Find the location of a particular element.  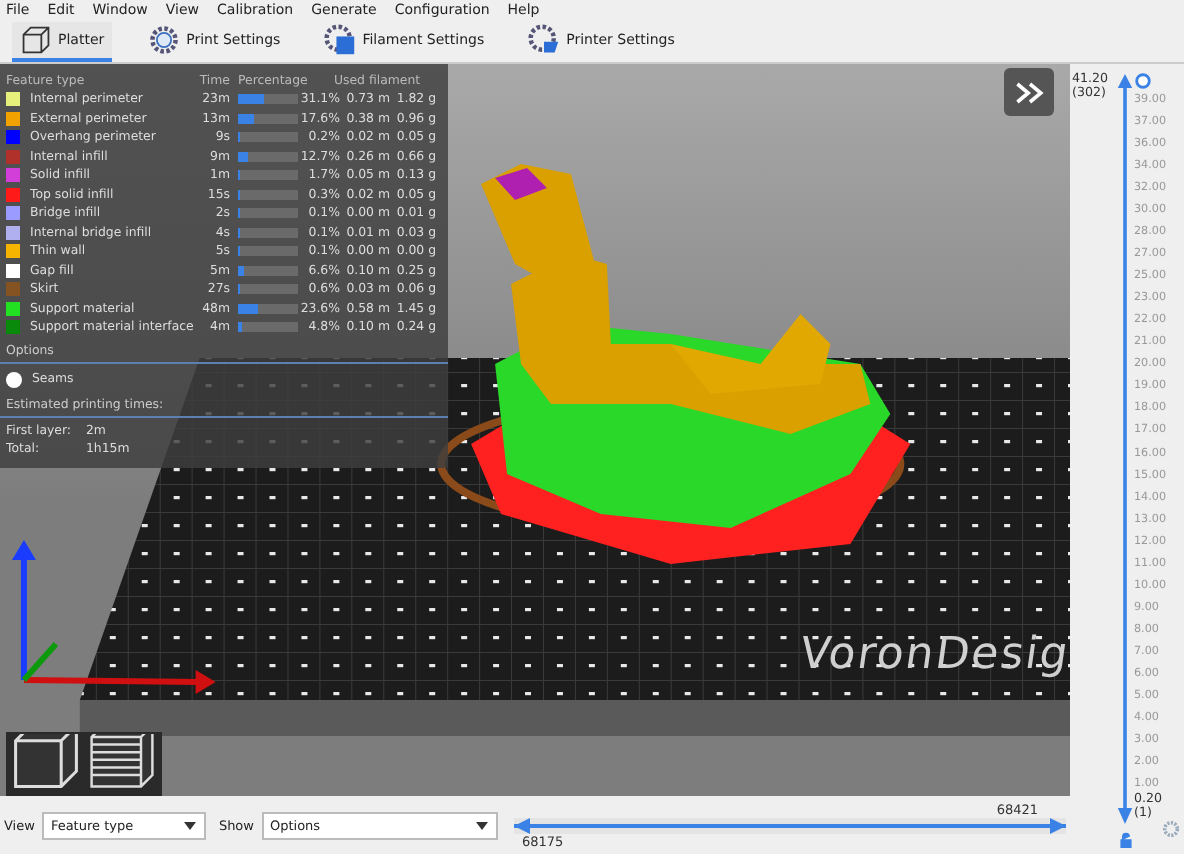

vertical-slider is located at coordinates (1125, 450).